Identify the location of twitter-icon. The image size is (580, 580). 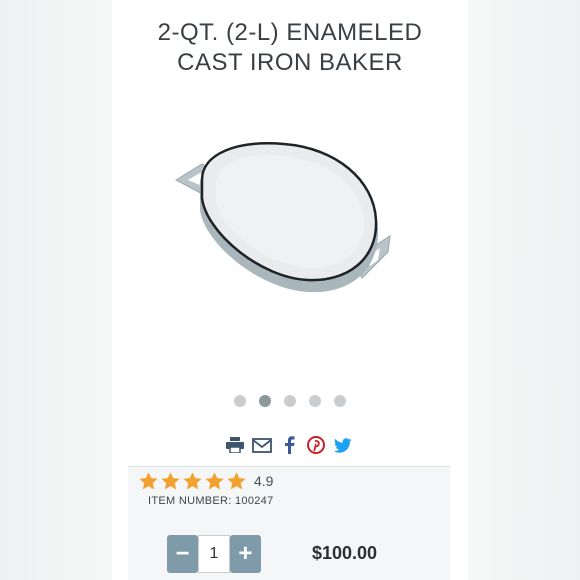
(343, 445).